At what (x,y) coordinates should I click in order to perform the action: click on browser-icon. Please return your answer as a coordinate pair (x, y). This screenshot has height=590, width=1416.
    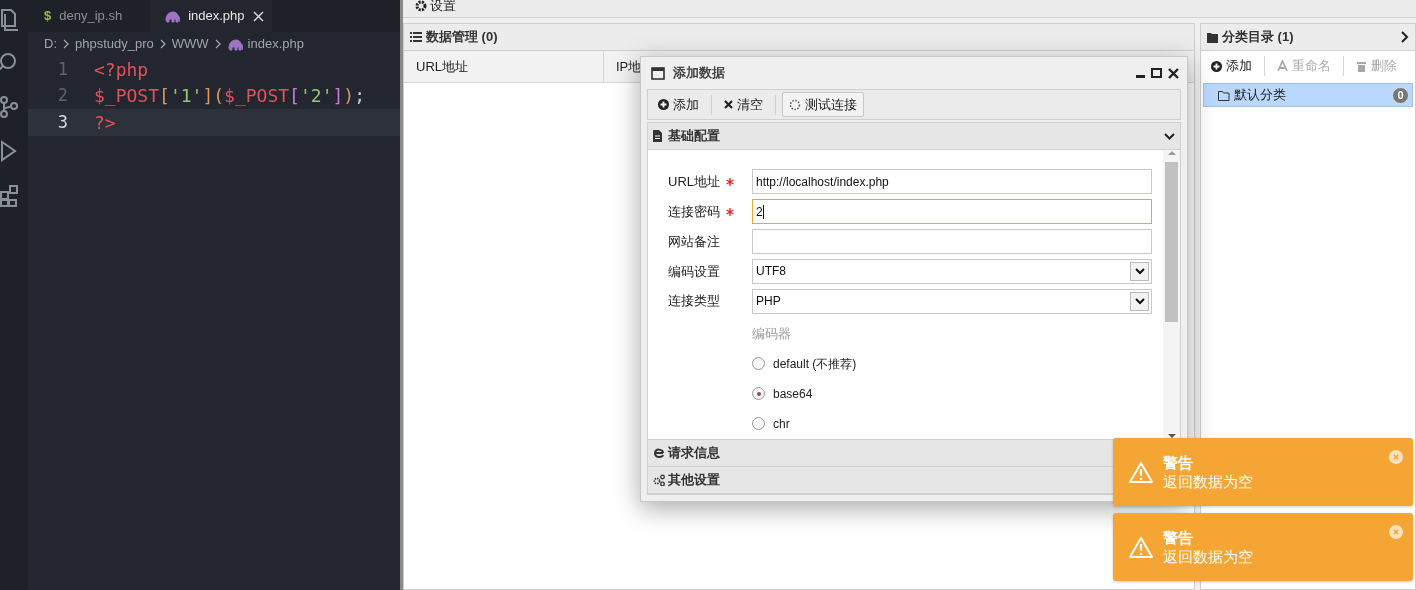
    Looking at the image, I should click on (659, 453).